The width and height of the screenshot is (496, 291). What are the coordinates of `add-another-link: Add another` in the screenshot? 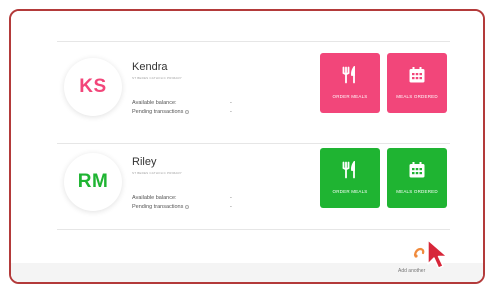 It's located at (411, 271).